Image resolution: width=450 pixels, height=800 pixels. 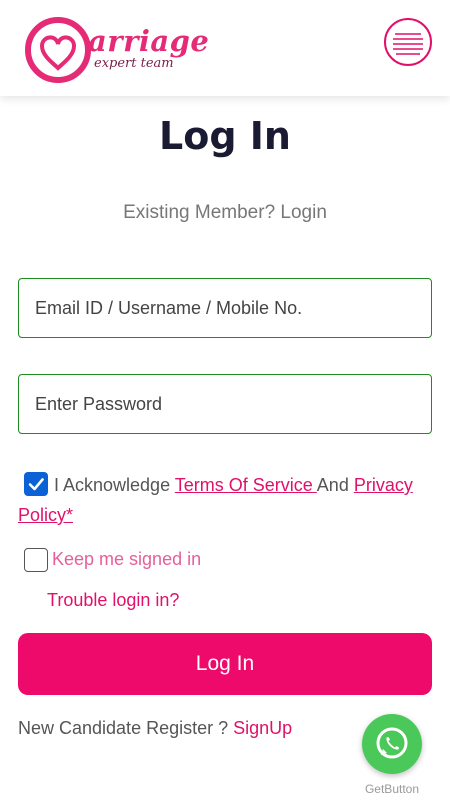 I want to click on checkmark-icon, so click(x=36, y=484).